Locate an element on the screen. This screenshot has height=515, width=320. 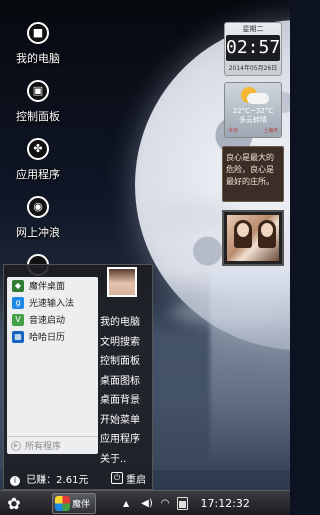
clock-time: 02:57 is located at coordinates (253, 48).